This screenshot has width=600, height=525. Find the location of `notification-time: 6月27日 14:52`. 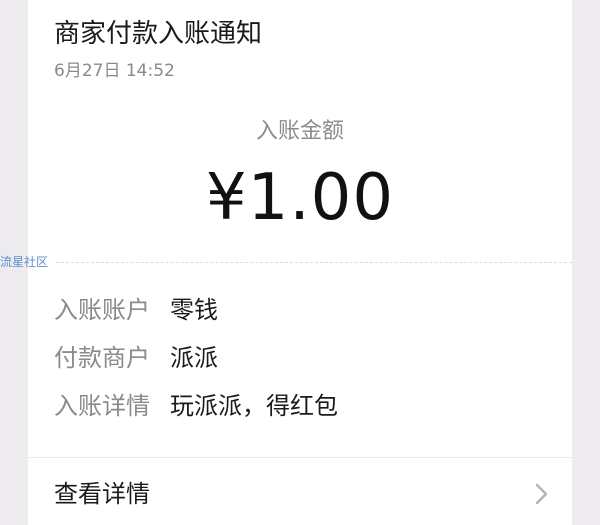

notification-time: 6月27日 14:52 is located at coordinates (114, 71).